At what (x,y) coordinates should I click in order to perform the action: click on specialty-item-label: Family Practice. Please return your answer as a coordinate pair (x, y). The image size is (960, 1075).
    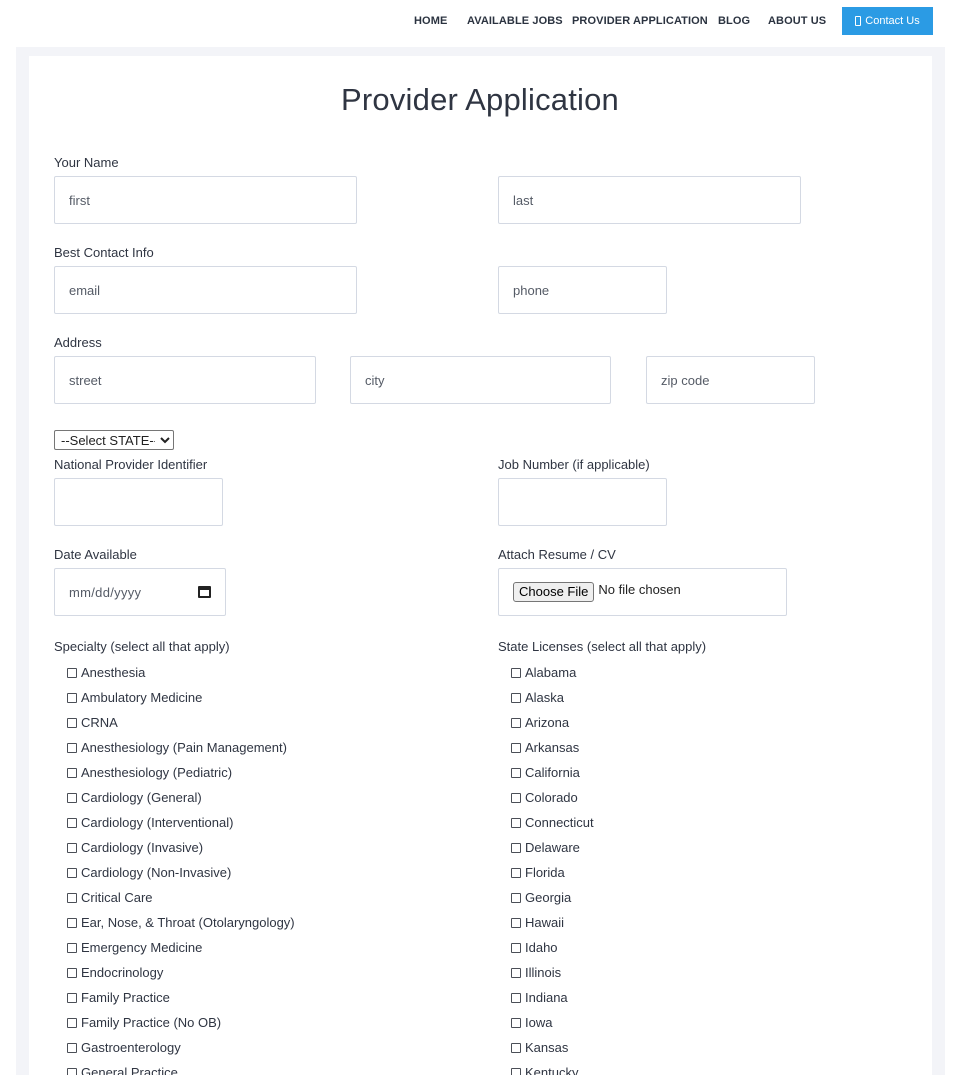
    Looking at the image, I should click on (125, 997).